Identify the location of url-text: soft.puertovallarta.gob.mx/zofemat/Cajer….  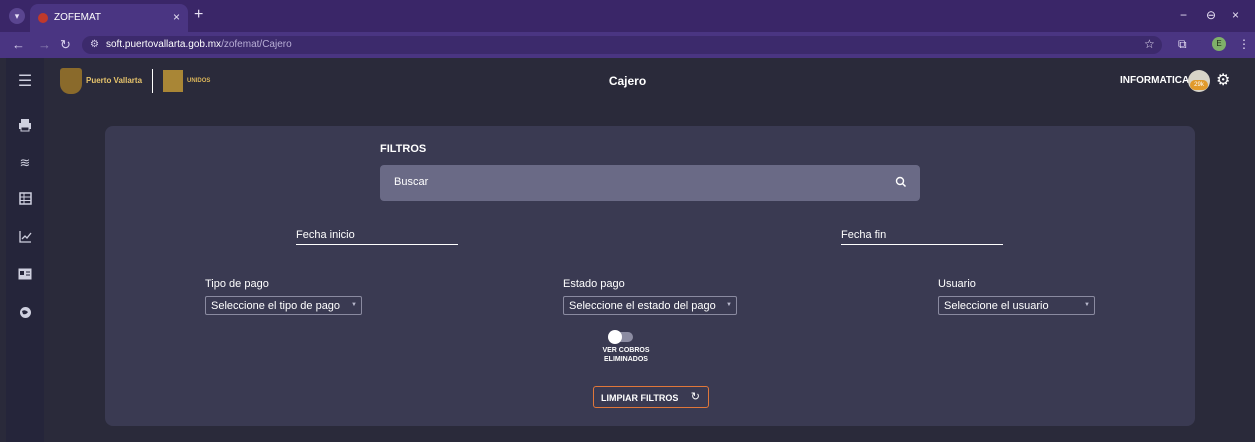
(199, 44).